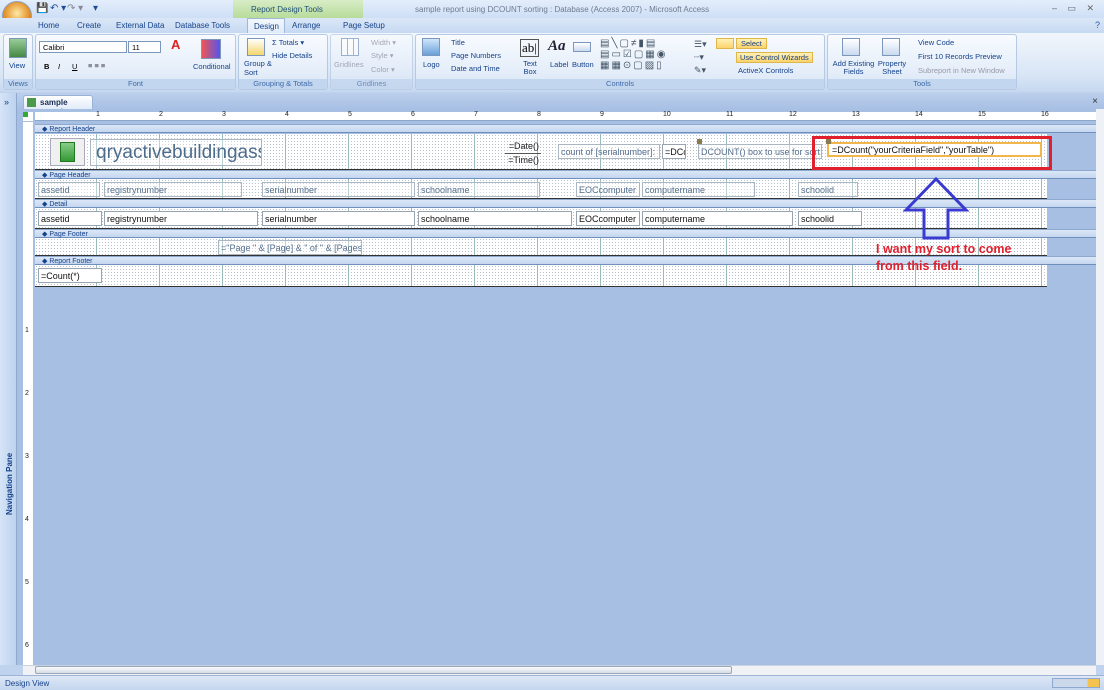 This screenshot has width=1104, height=690. I want to click on navigation-pane-label: Navigation Pane, so click(9, 477).